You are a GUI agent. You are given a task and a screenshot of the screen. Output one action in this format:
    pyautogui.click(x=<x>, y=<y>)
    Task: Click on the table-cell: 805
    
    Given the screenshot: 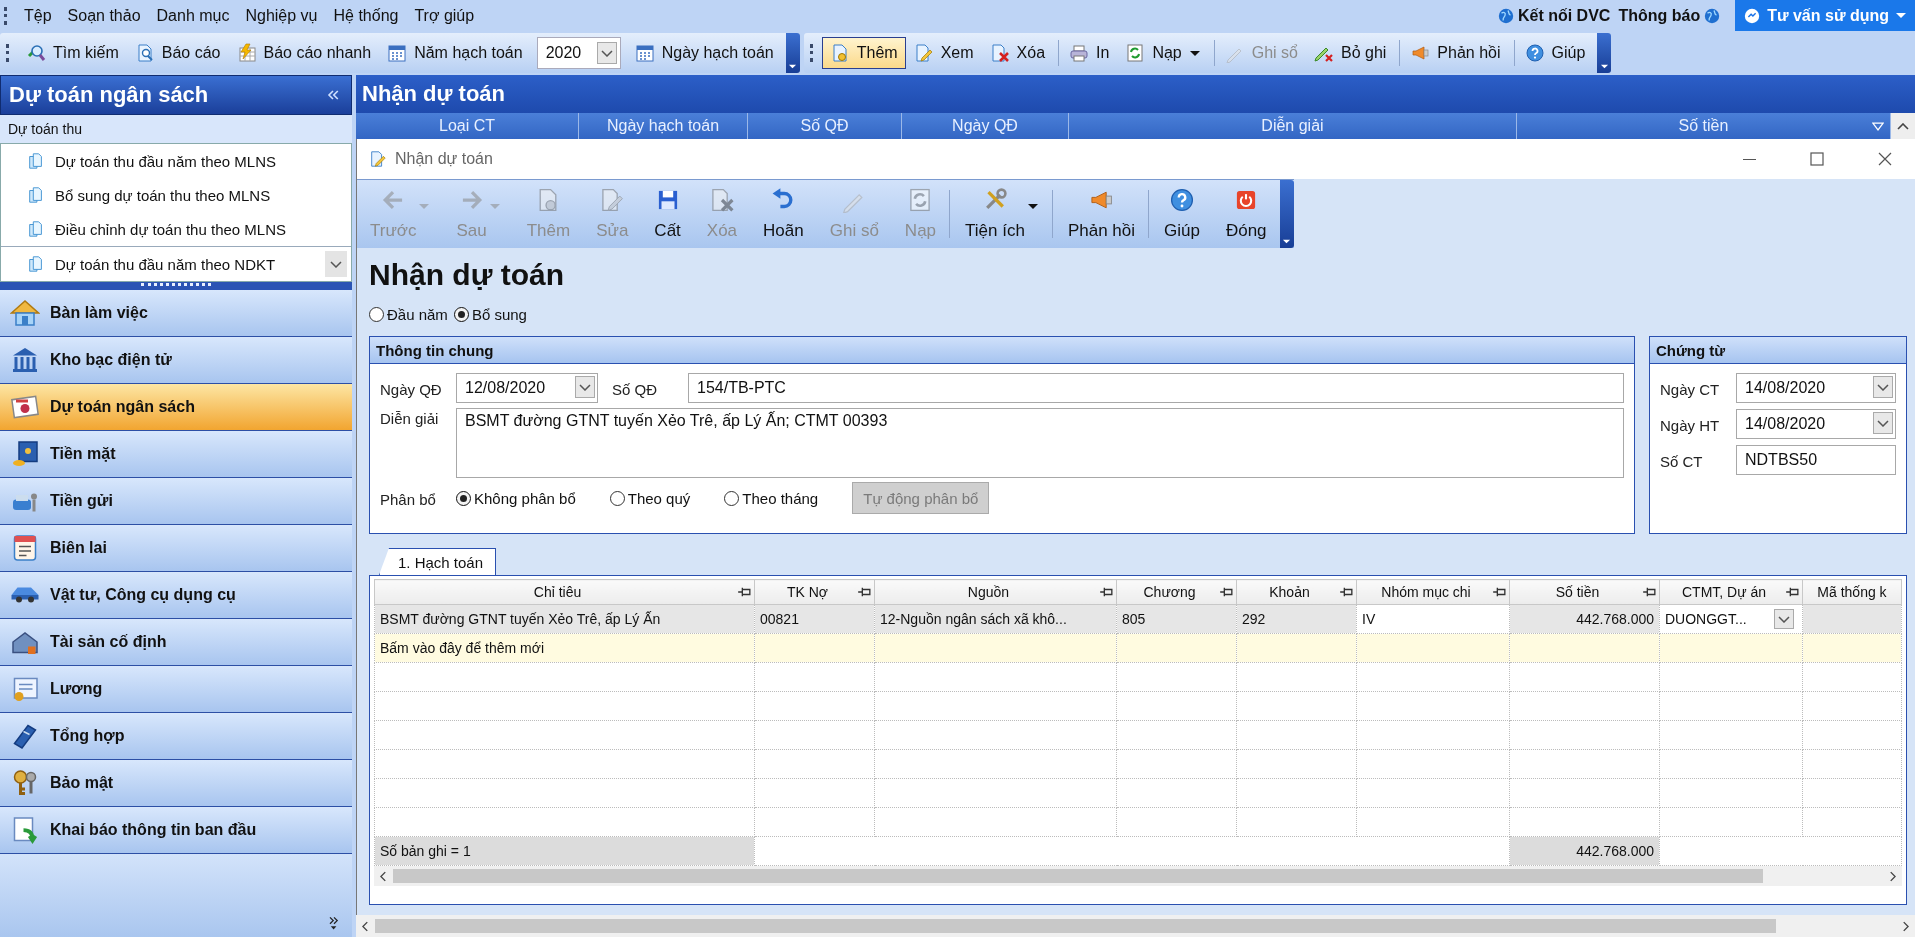 What is the action you would take?
    pyautogui.click(x=1176, y=619)
    